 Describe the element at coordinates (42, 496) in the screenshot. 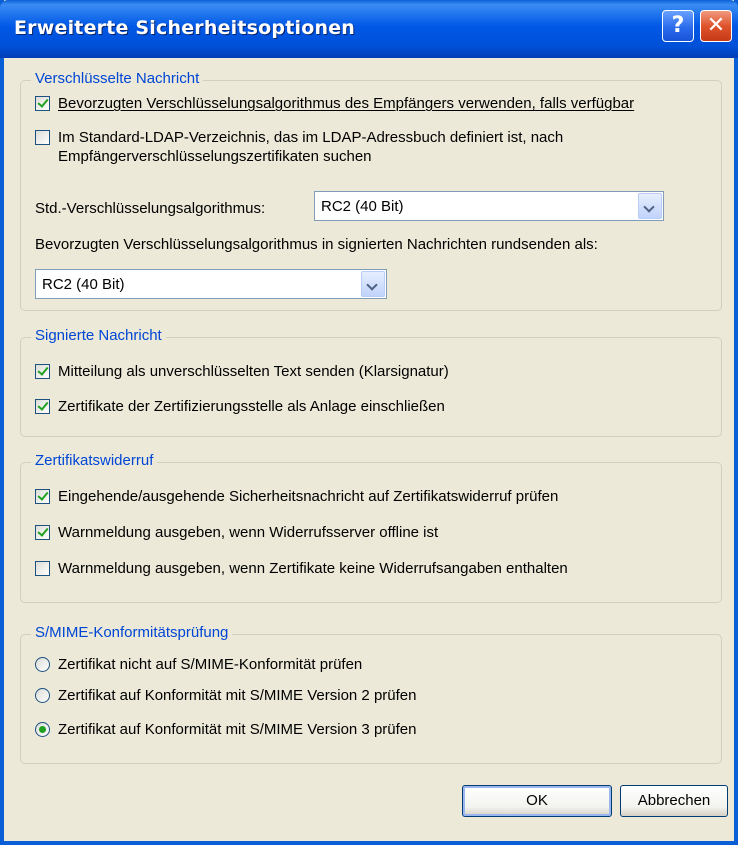

I see `checkbox-check-revocation` at that location.